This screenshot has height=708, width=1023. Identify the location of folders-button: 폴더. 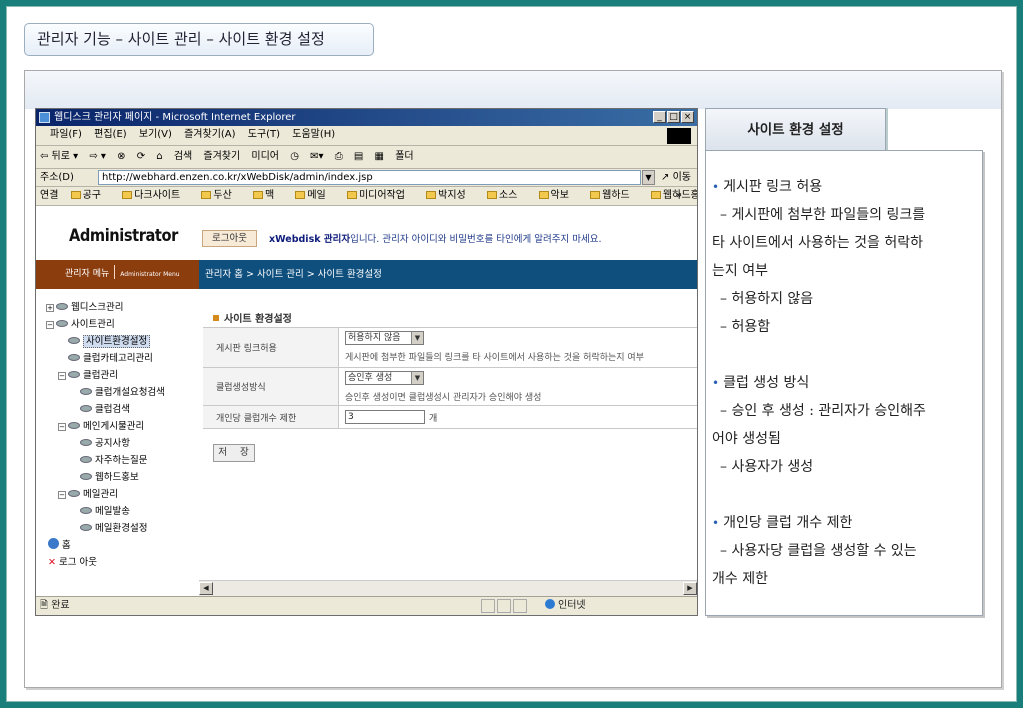
(404, 156).